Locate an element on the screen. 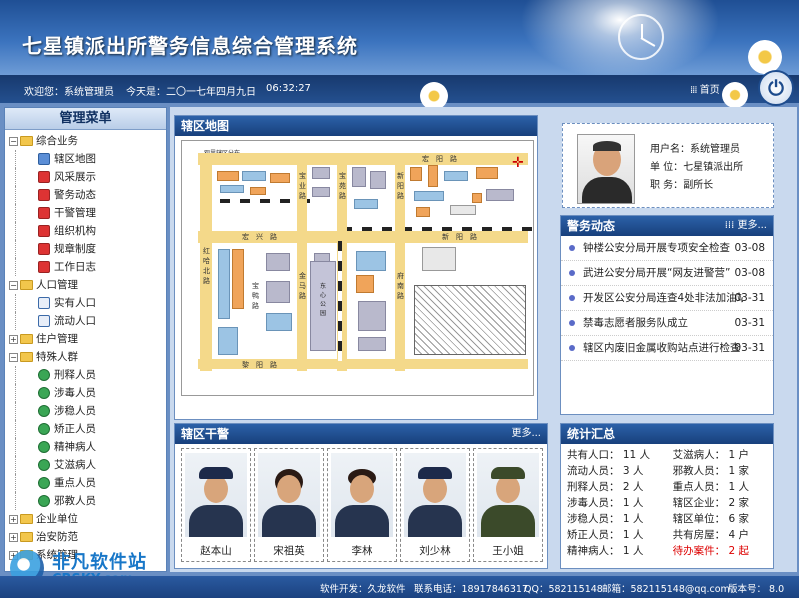  grid-icon: ⁞⁞⁞ is located at coordinates (693, 90).